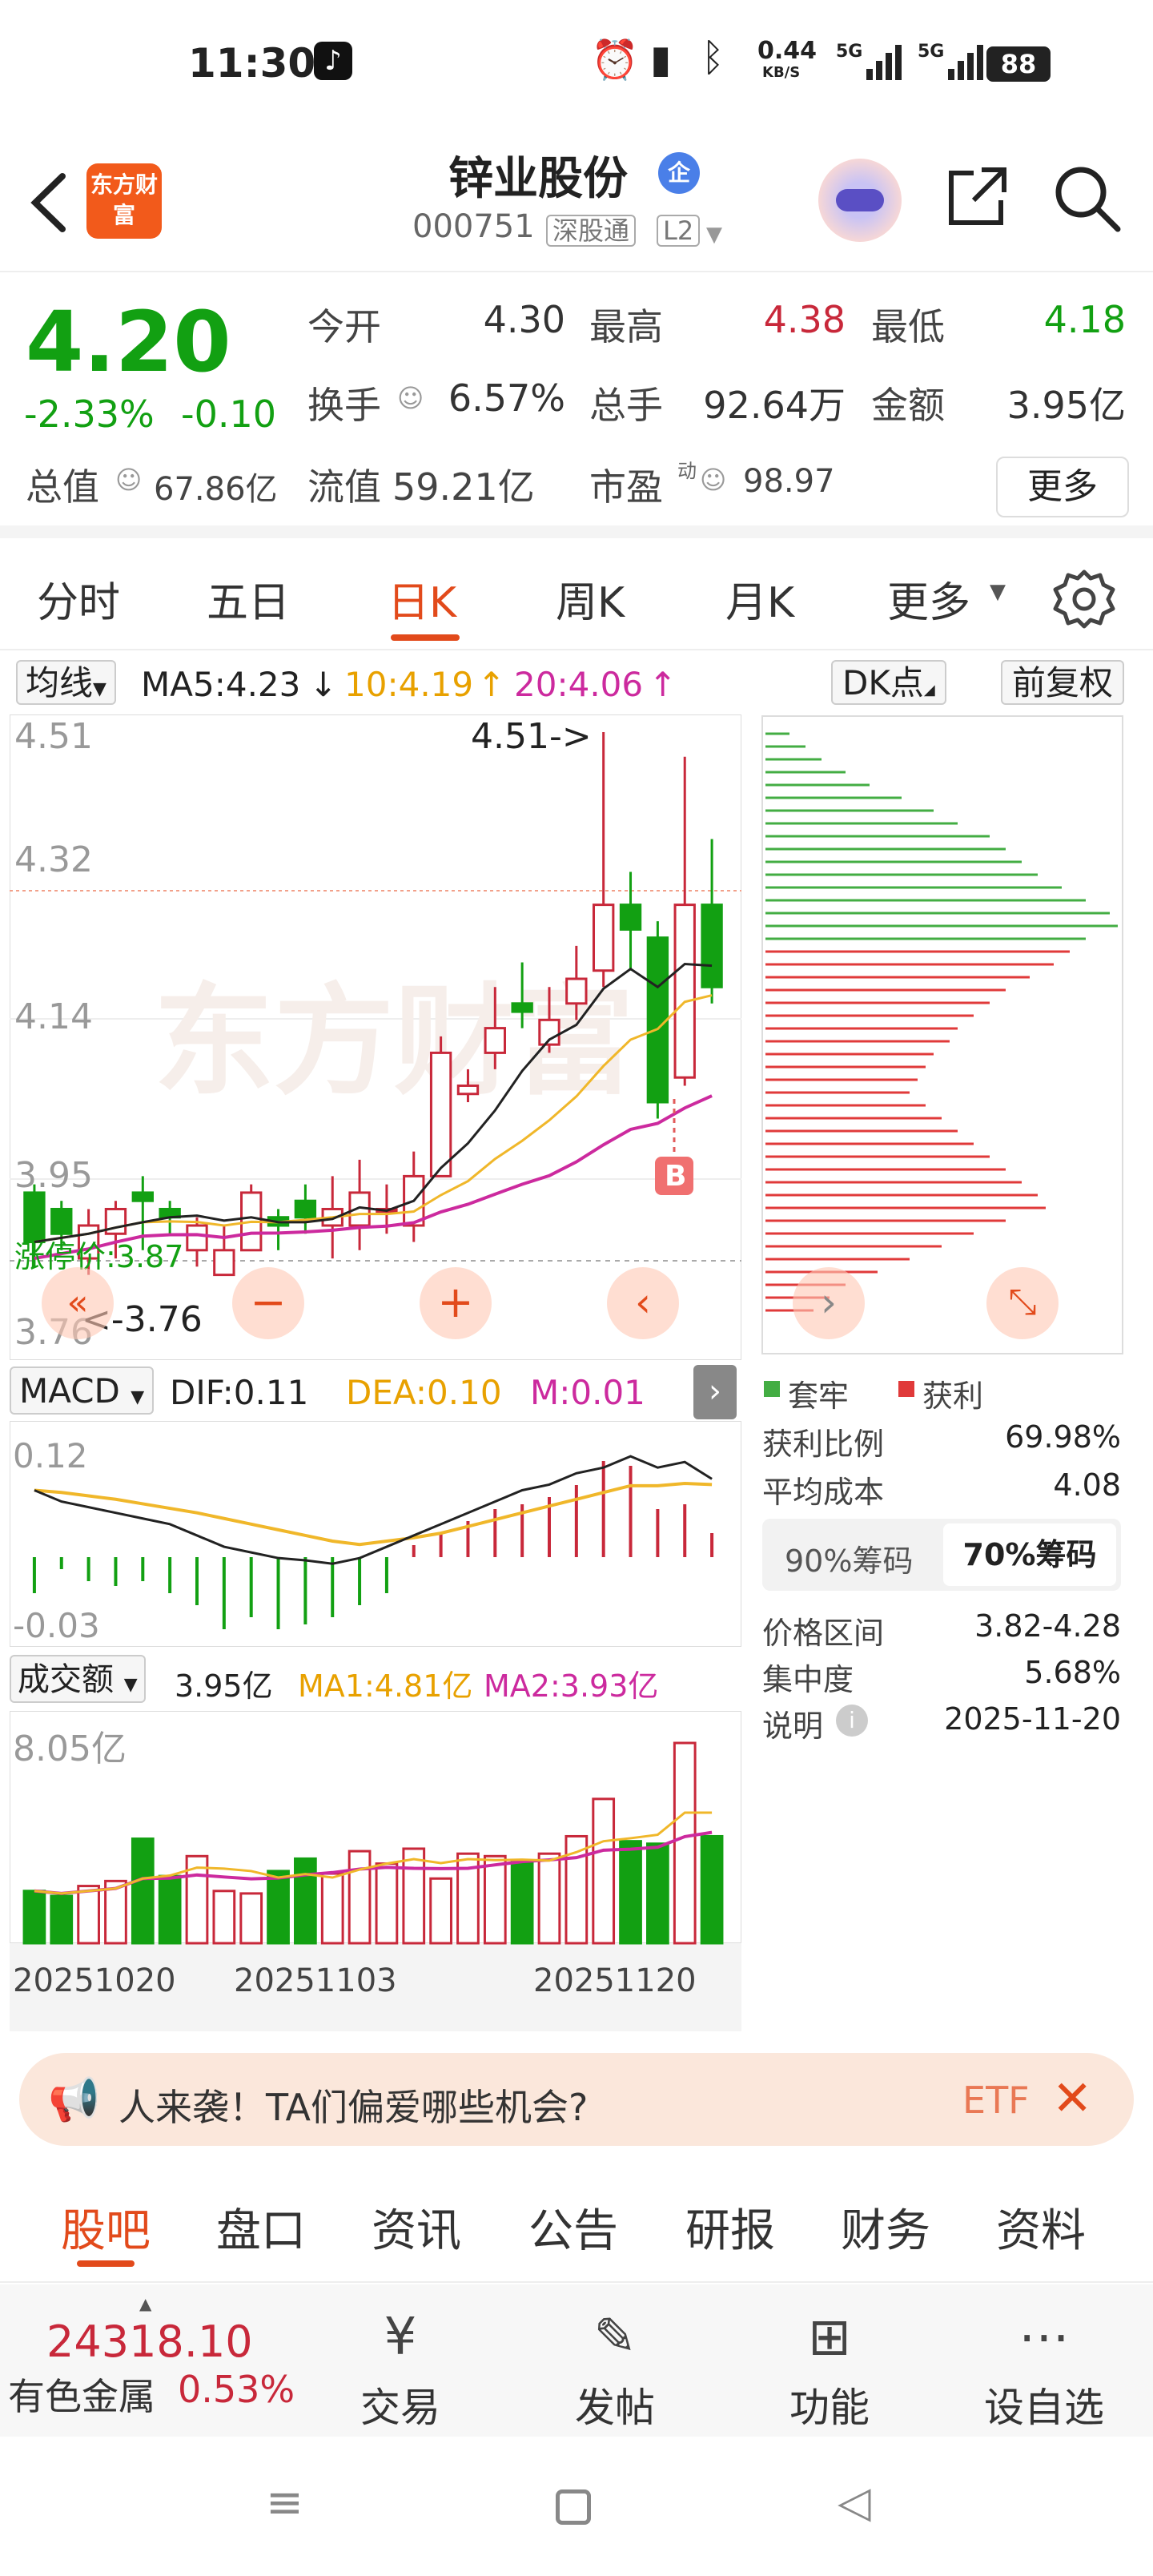 The width and height of the screenshot is (1153, 2576). Describe the element at coordinates (953, 1396) in the screenshot. I see `profit-legend: 获利` at that location.